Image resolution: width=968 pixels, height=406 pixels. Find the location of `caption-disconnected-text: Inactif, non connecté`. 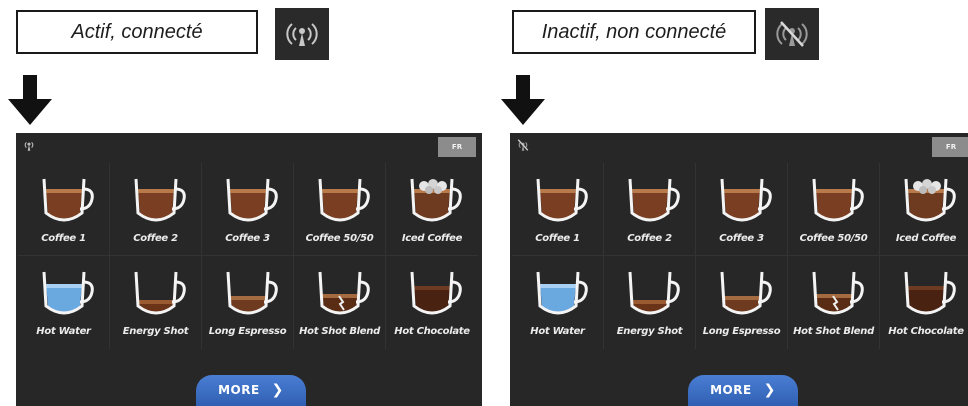

caption-disconnected-text: Inactif, non connecté is located at coordinates (634, 31).